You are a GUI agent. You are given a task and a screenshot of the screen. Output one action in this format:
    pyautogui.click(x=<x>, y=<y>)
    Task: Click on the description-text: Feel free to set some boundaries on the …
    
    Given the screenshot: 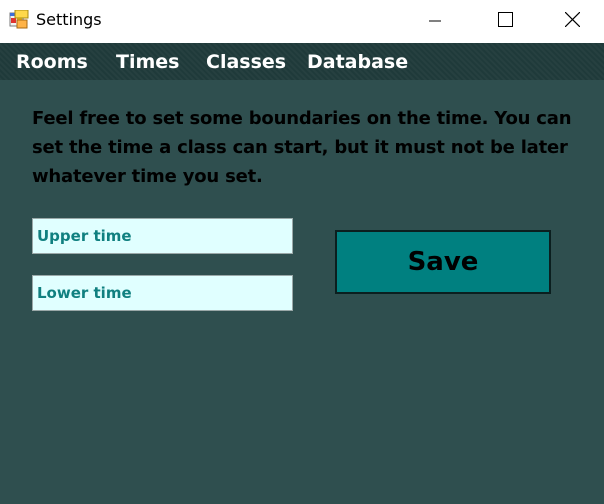 What is the action you would take?
    pyautogui.click(x=302, y=147)
    